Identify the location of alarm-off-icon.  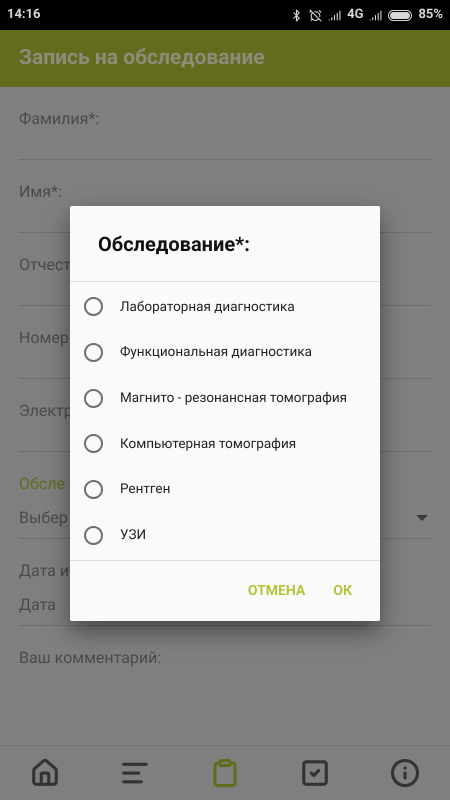
(315, 15).